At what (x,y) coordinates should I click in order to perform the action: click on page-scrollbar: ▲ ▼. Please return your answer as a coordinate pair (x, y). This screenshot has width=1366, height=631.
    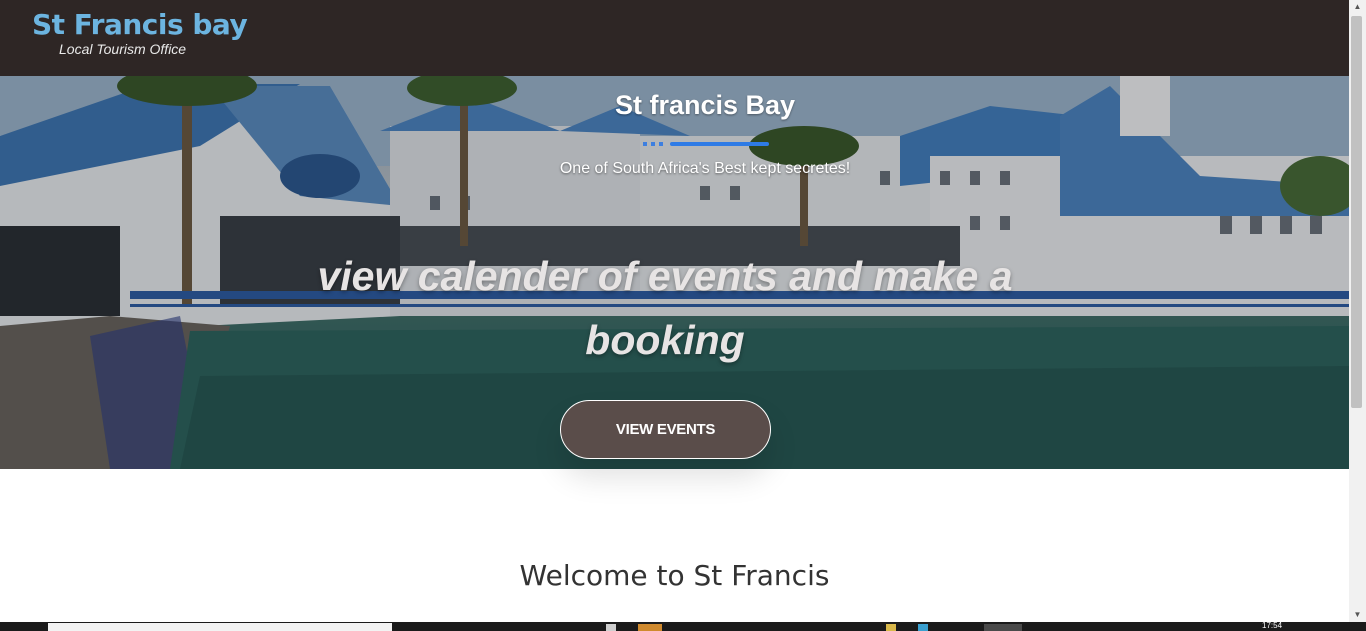
    Looking at the image, I should click on (1357, 311).